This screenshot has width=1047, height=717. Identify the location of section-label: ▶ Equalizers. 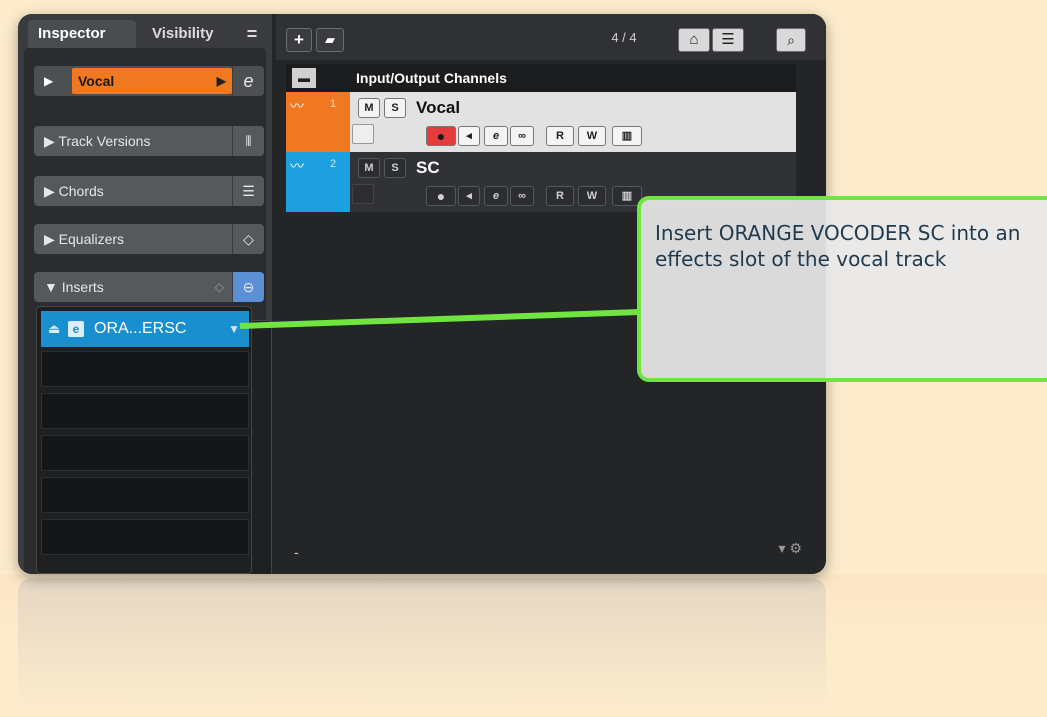
(84, 239).